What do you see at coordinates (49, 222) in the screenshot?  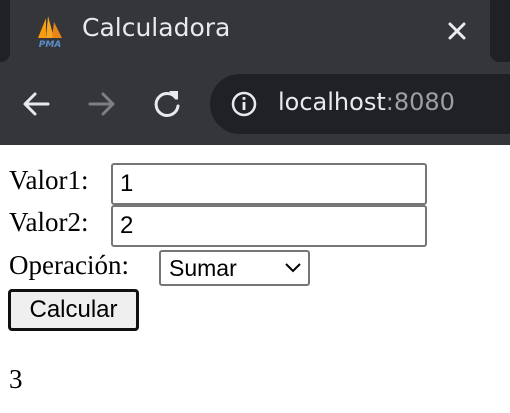 I see `valor2-label: Valor2:` at bounding box center [49, 222].